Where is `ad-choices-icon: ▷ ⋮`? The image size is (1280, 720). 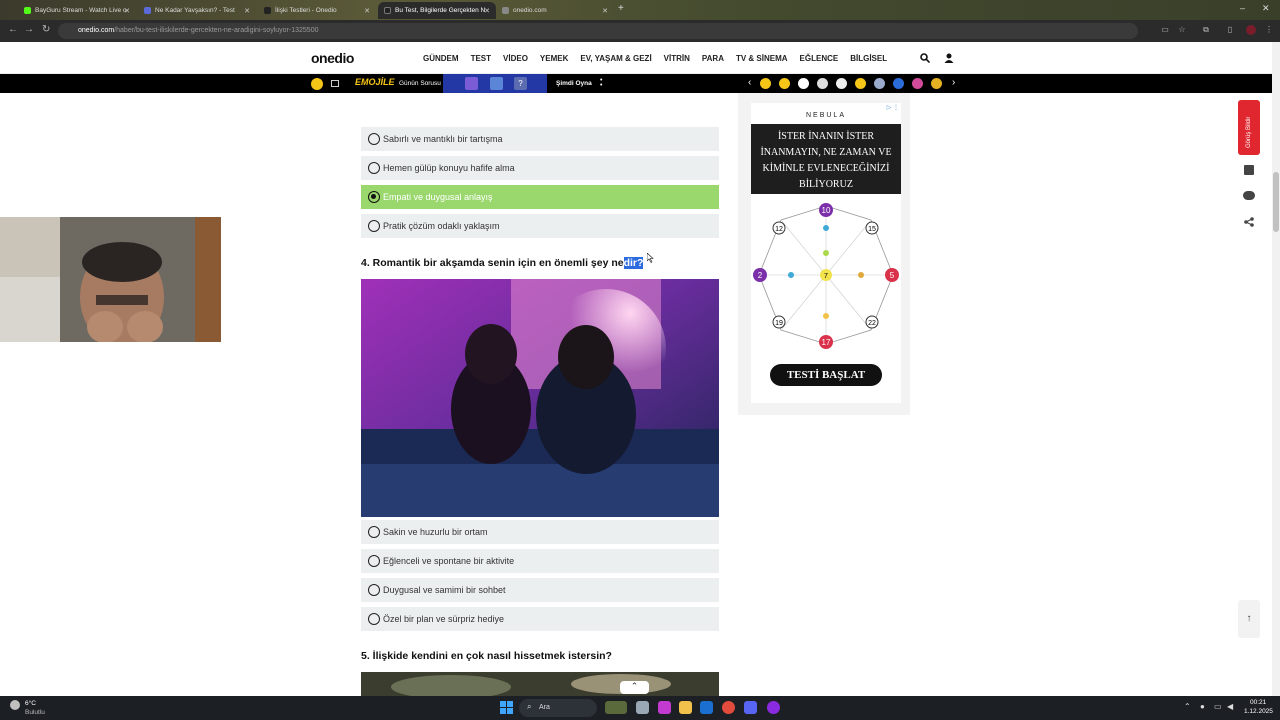 ad-choices-icon: ▷ ⋮ is located at coordinates (893, 107).